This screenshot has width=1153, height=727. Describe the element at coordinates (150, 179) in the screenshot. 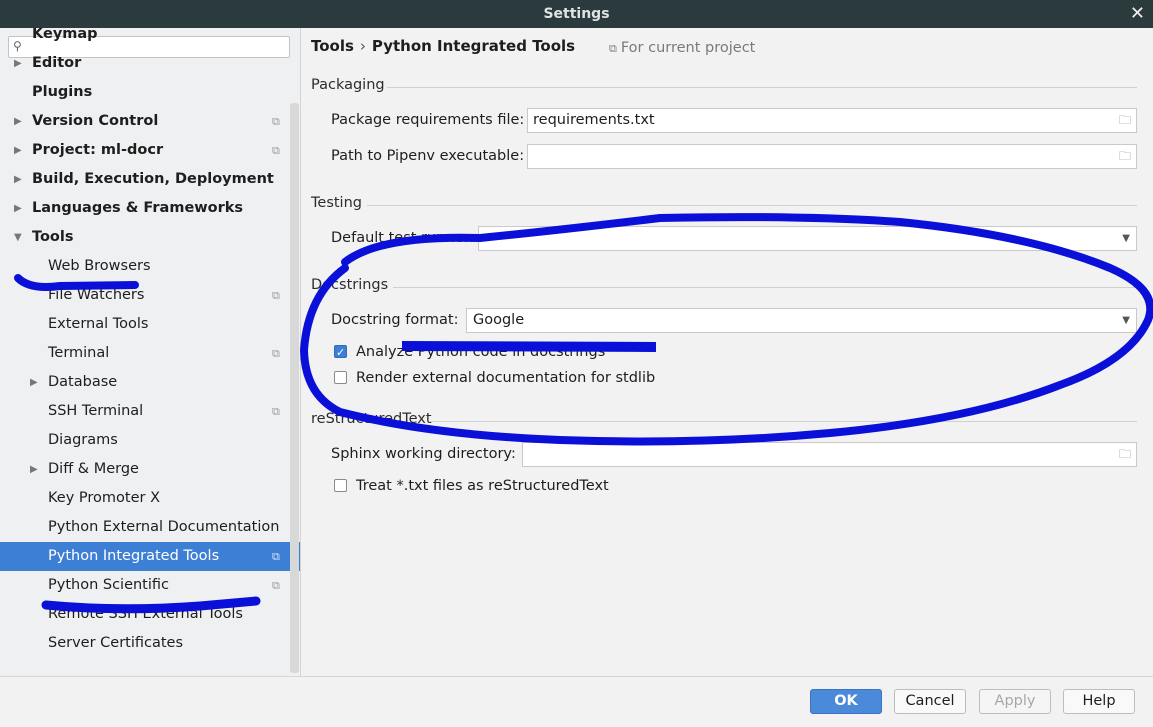

I see `sidebar-item-build-execution-deployment: ▶ Build, Execution, Deployment` at that location.